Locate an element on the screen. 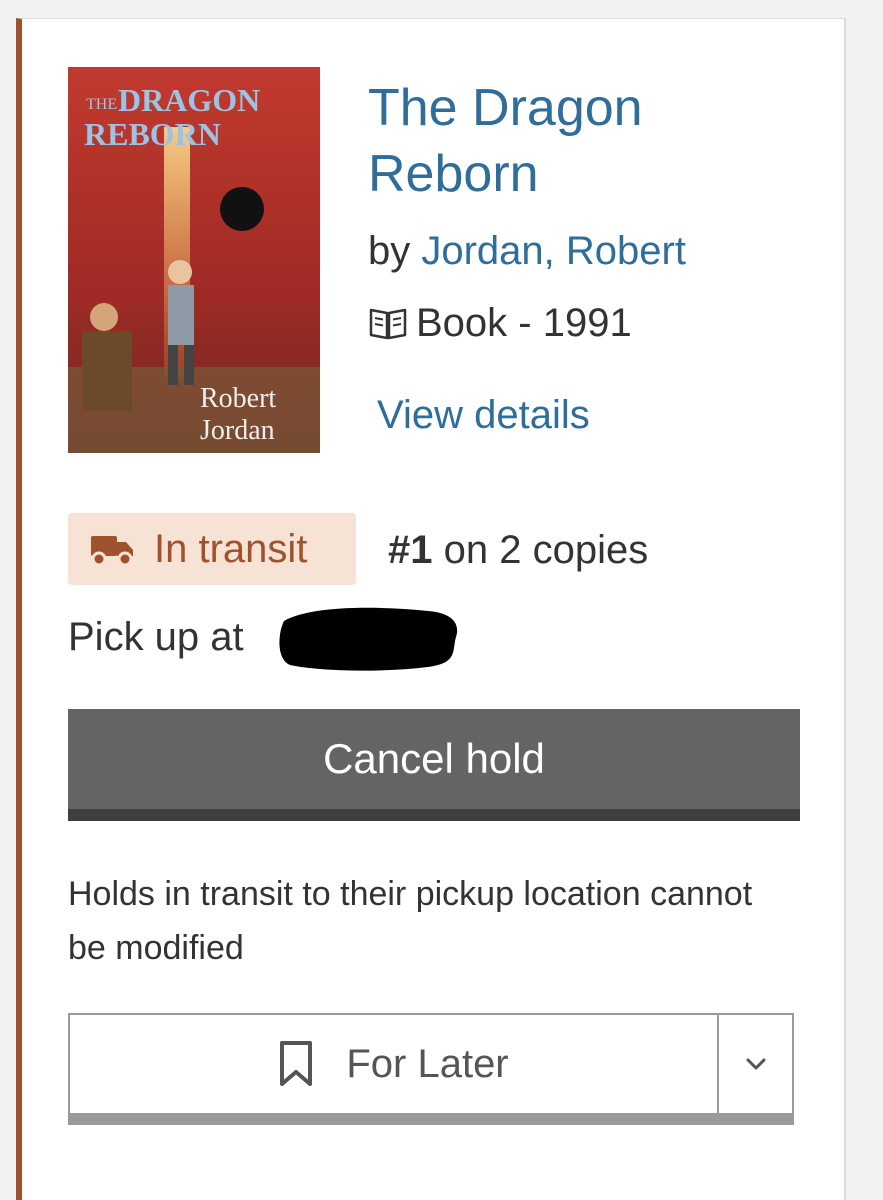  chevron-down-icon is located at coordinates (755, 1064).